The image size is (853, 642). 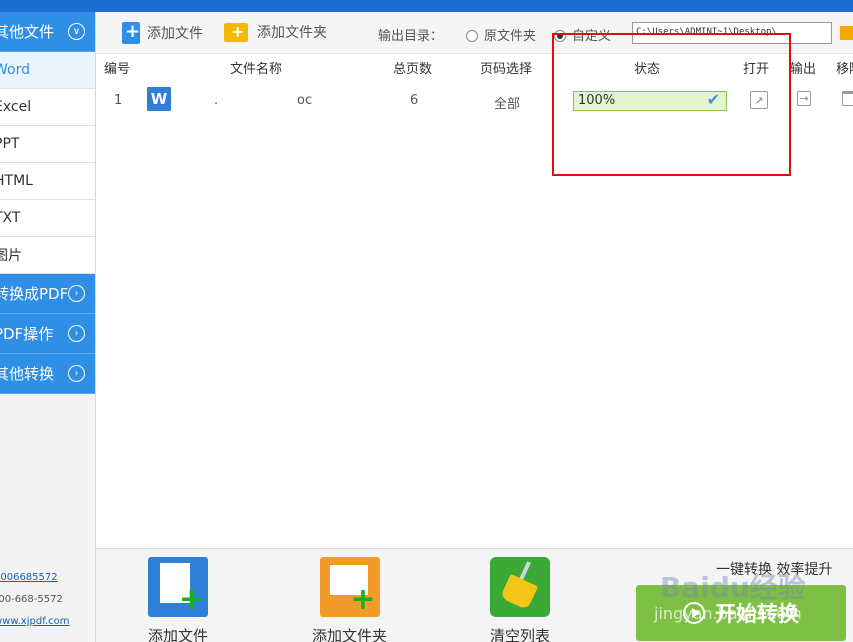 I want to click on export-icon: →, so click(x=804, y=98).